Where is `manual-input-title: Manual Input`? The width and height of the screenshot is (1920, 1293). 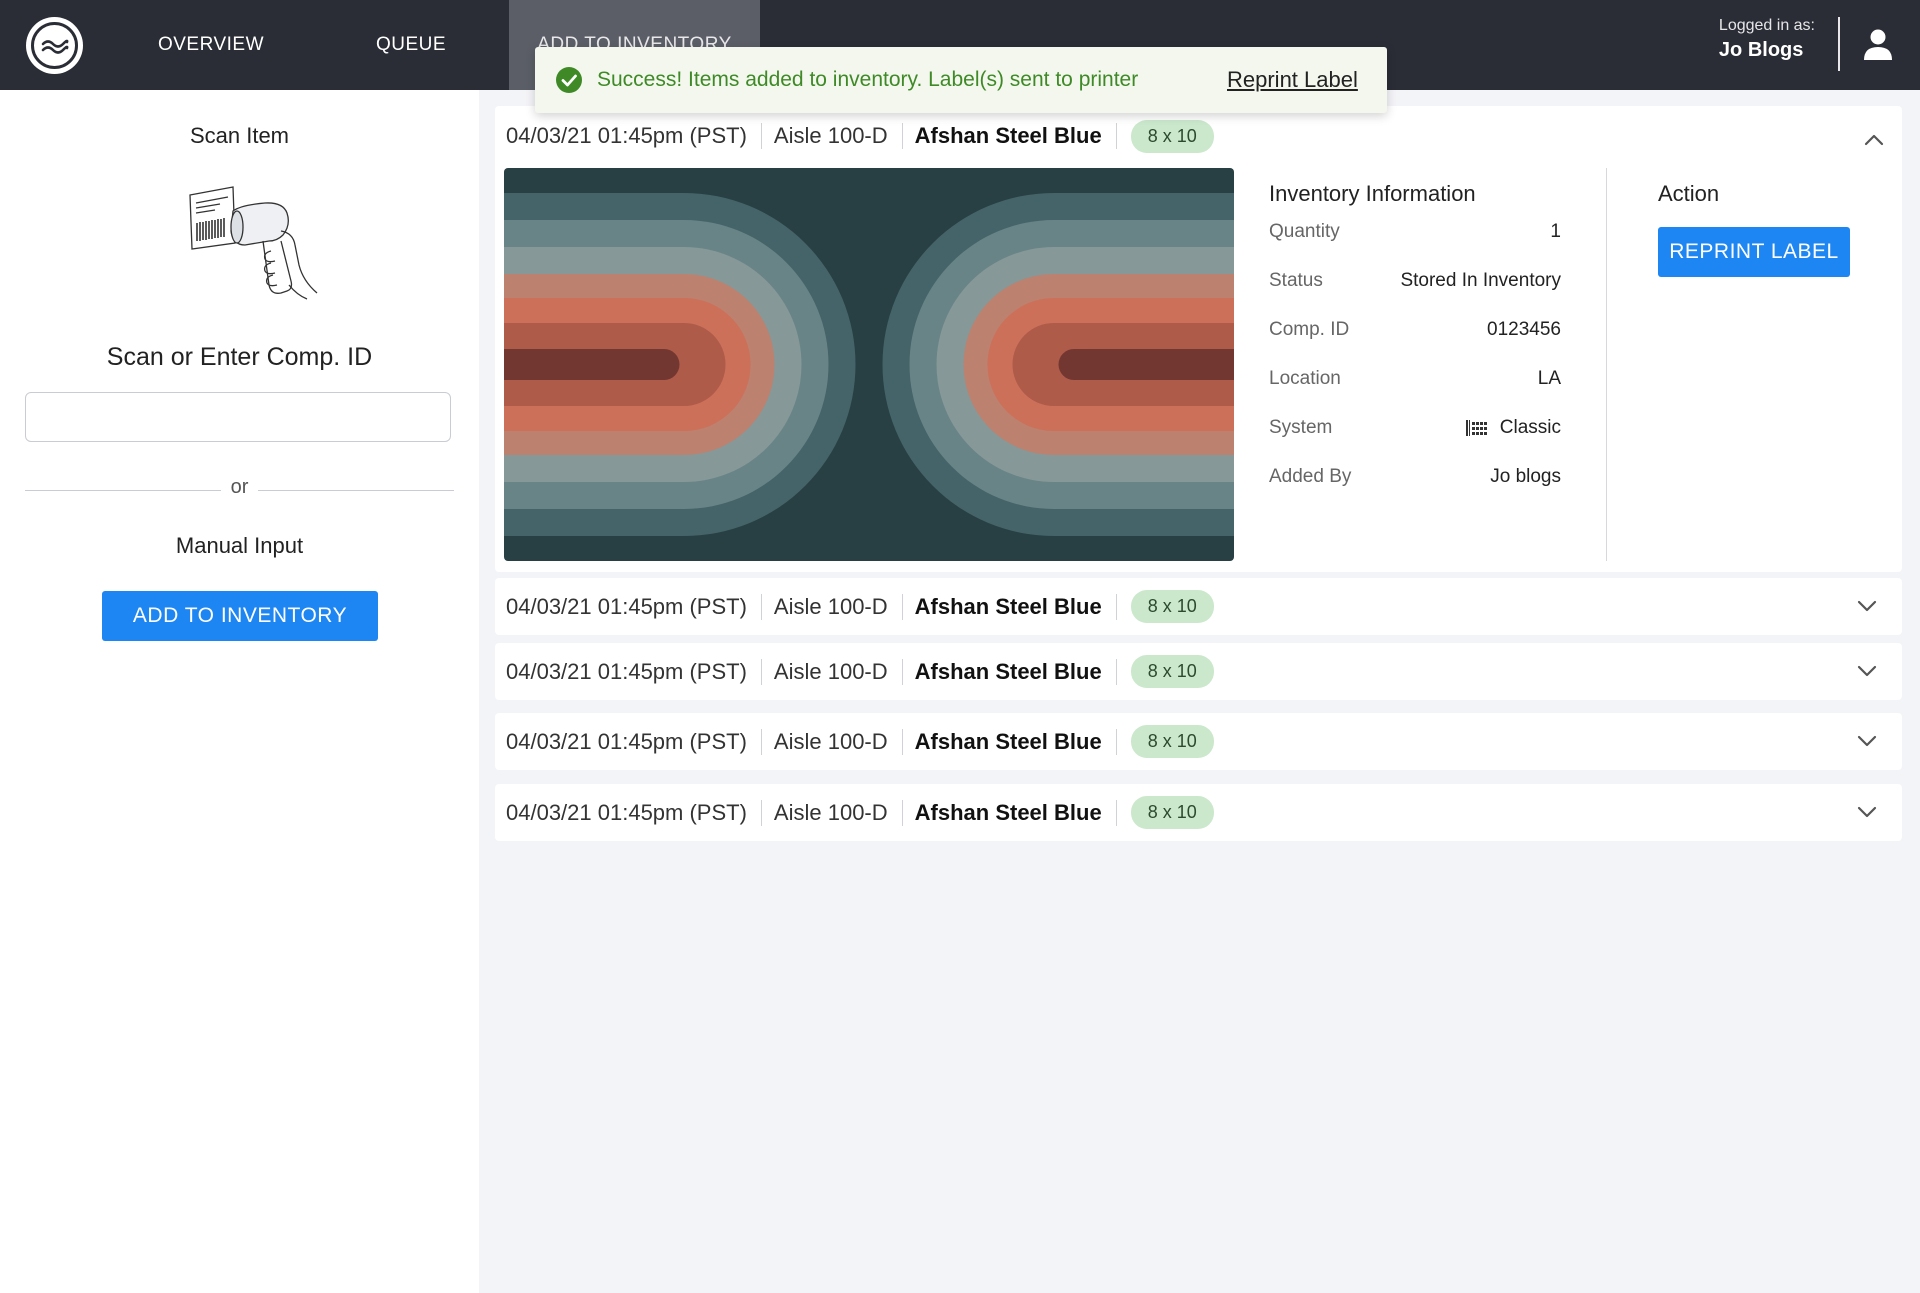 manual-input-title: Manual Input is located at coordinates (239, 545).